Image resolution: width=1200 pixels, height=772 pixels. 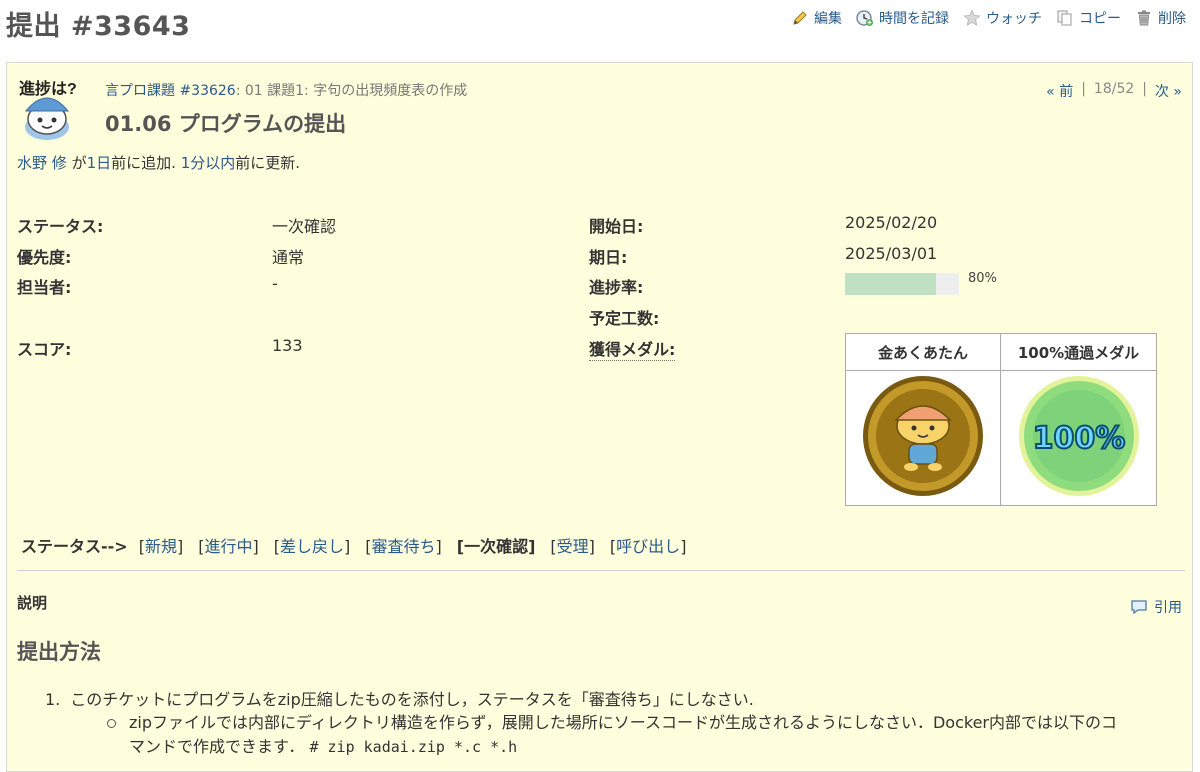 I want to click on parent-issue: 言プロ課題 #33626: 01 課題1: 字句の出現頻度表の作成, so click(x=286, y=90).